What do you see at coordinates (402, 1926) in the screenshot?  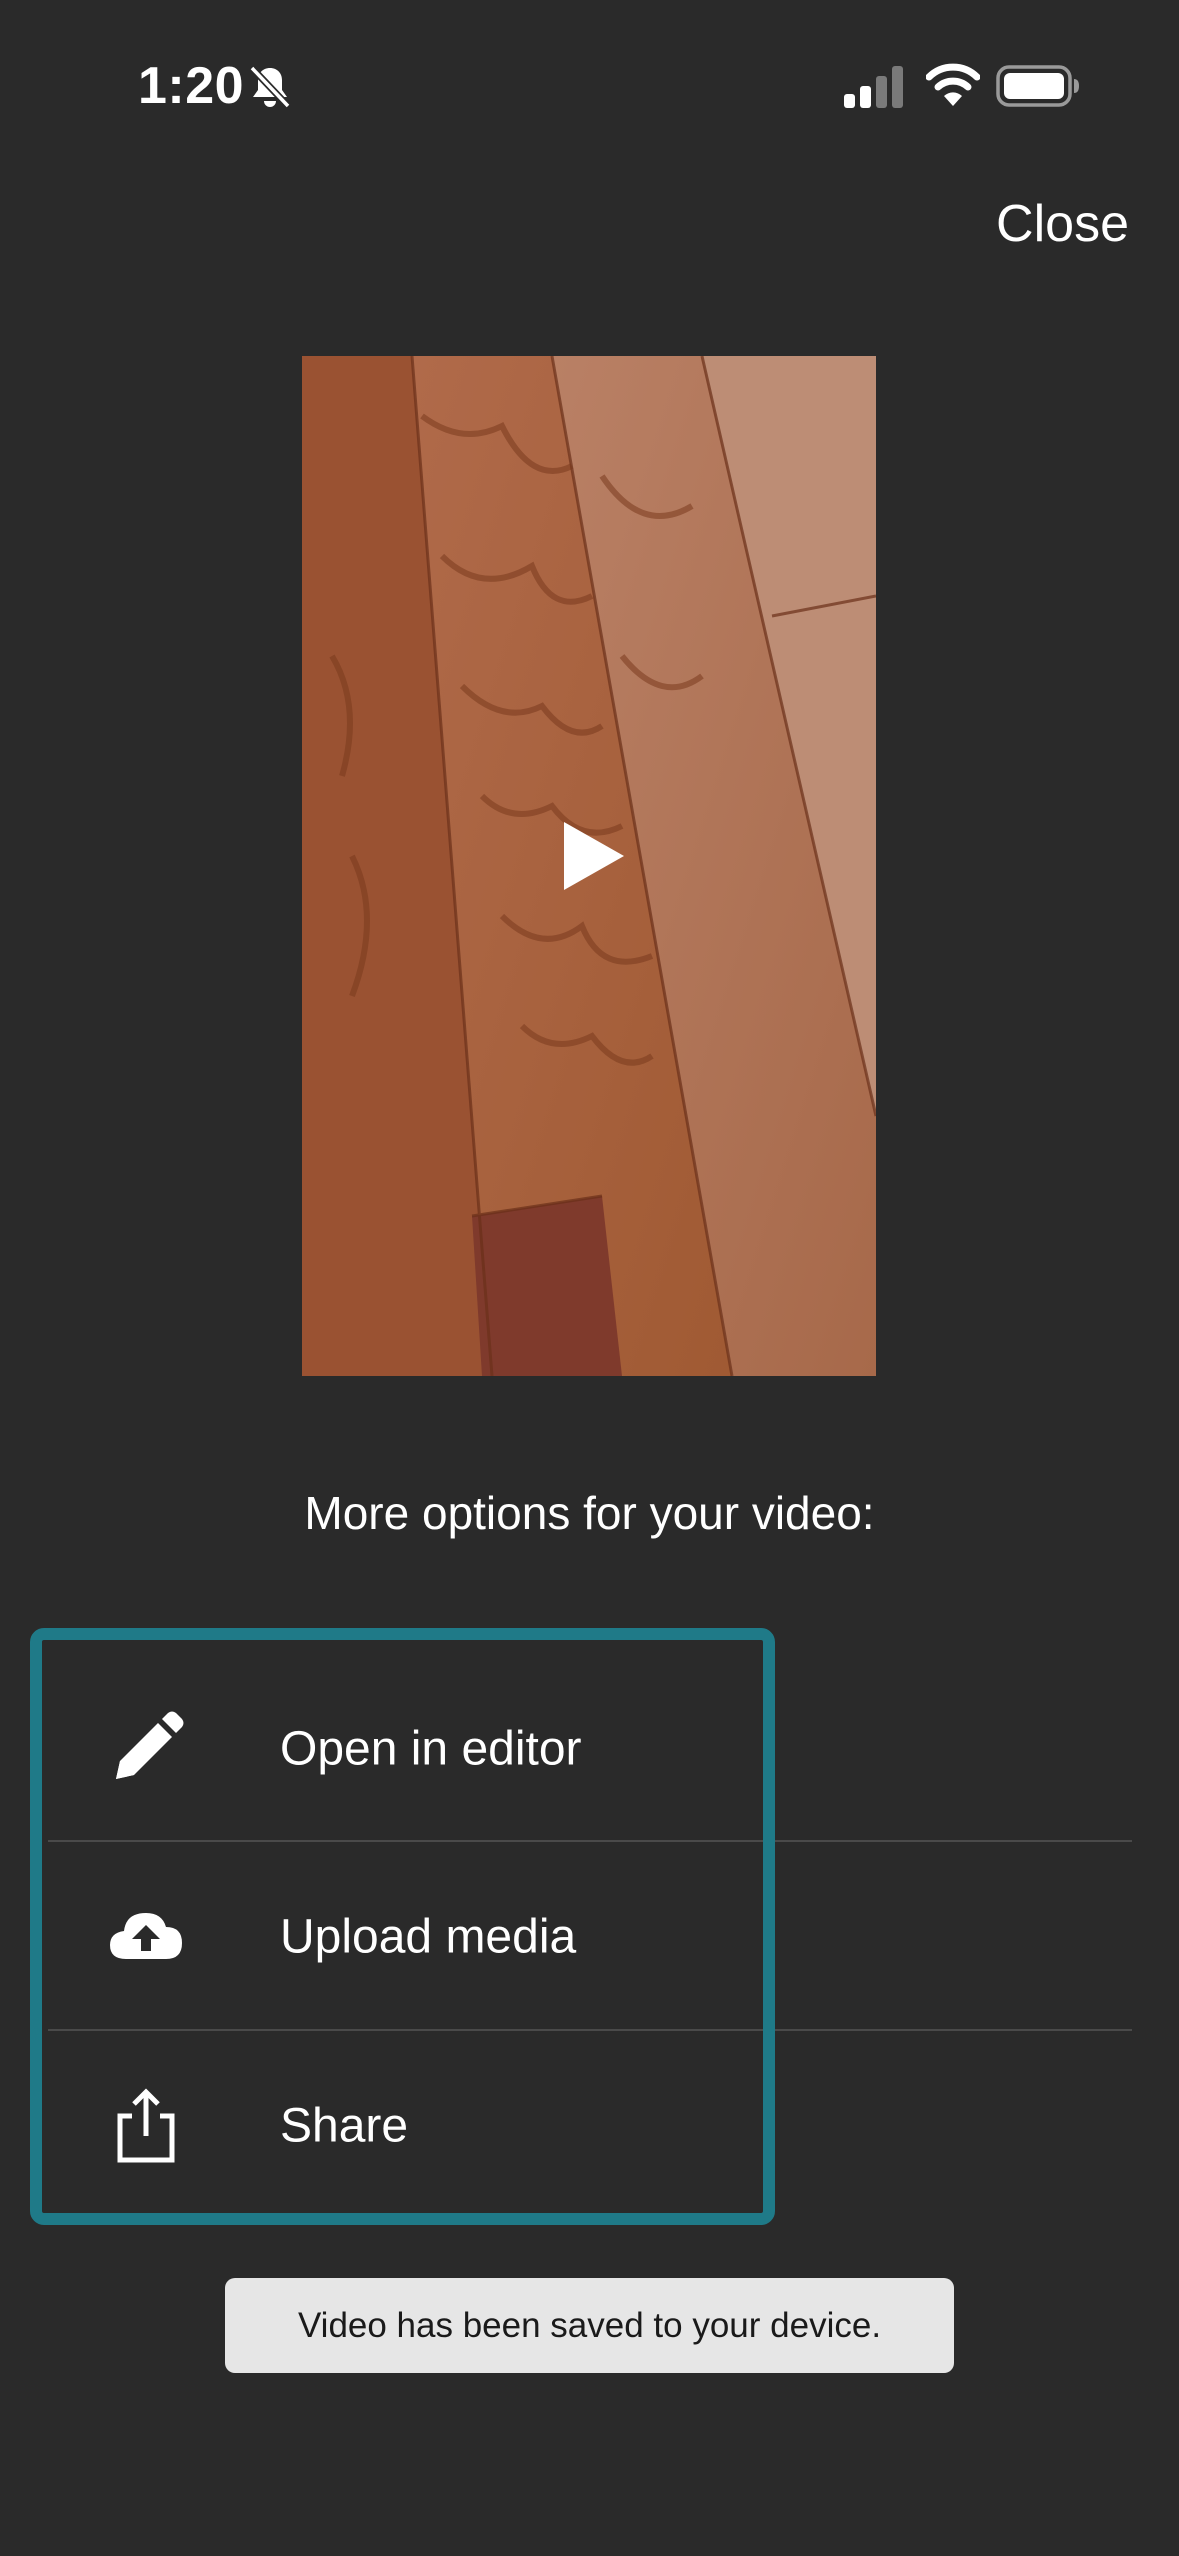 I see `options-highlight-box` at bounding box center [402, 1926].